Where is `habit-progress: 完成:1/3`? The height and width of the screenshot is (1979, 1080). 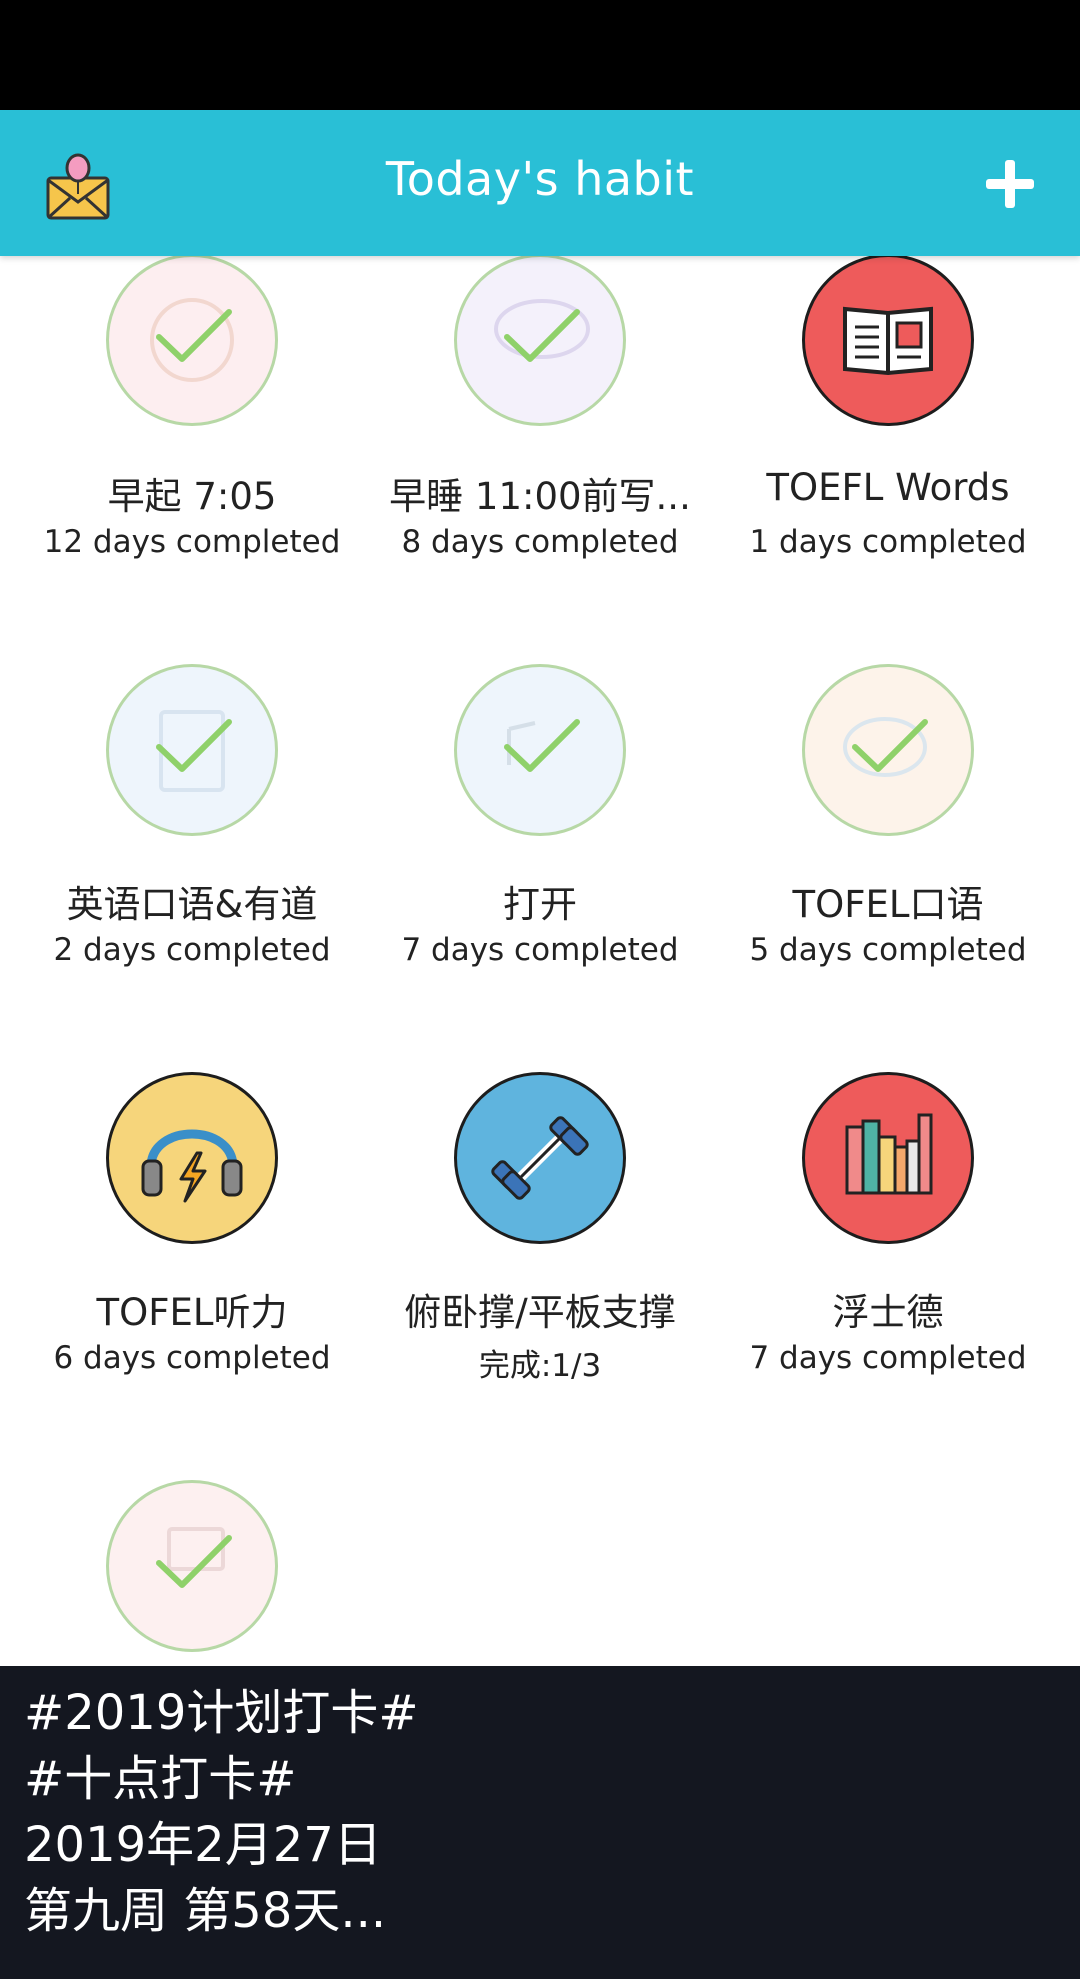
habit-progress: 完成:1/3 is located at coordinates (540, 1366).